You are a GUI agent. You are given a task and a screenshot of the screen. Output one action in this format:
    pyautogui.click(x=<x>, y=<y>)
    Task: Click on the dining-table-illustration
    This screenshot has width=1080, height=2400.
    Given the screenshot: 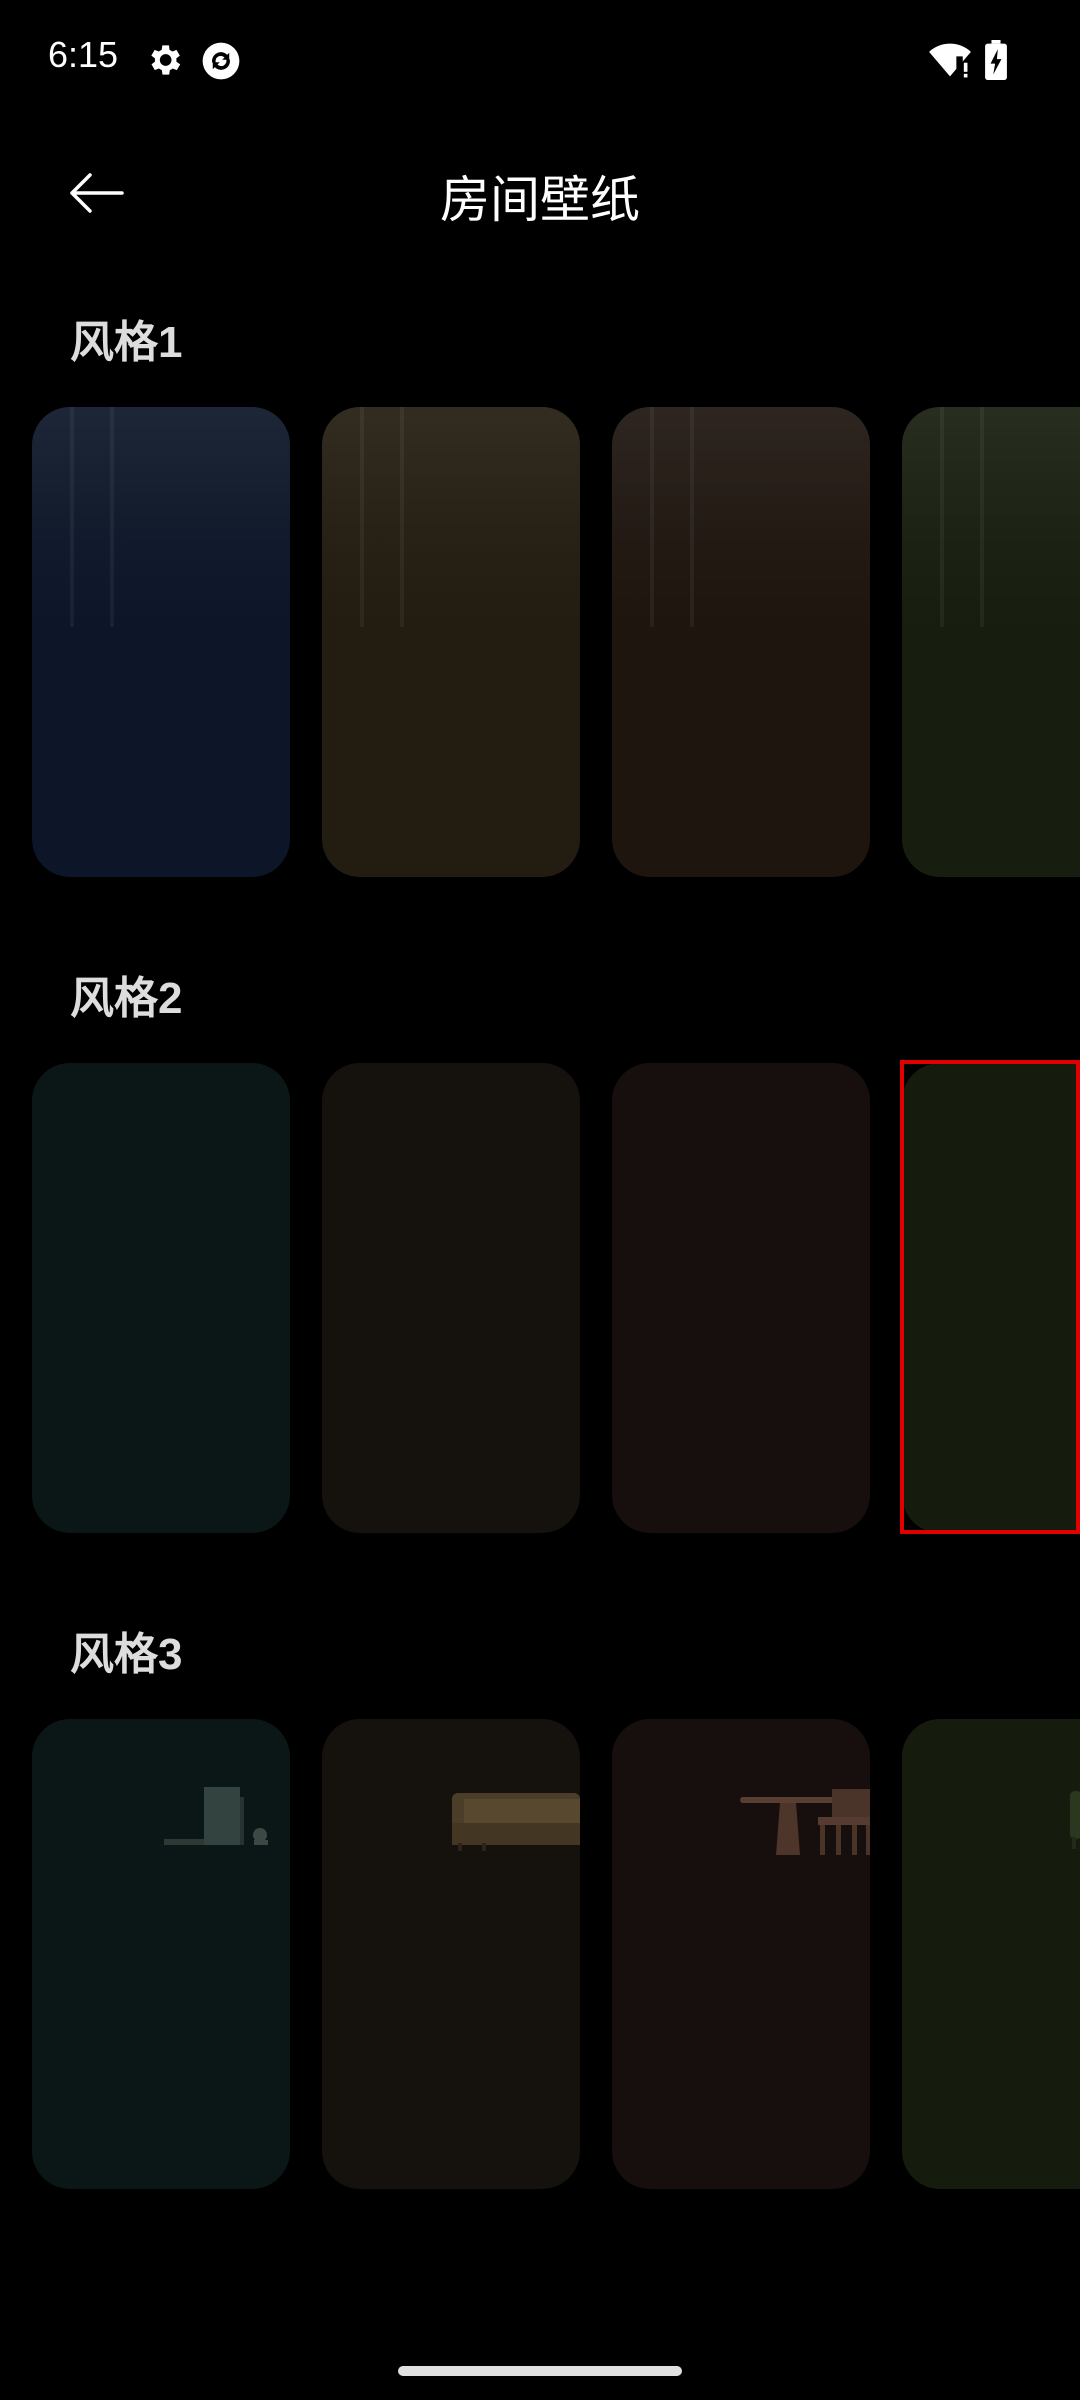 What is the action you would take?
    pyautogui.click(x=805, y=1822)
    